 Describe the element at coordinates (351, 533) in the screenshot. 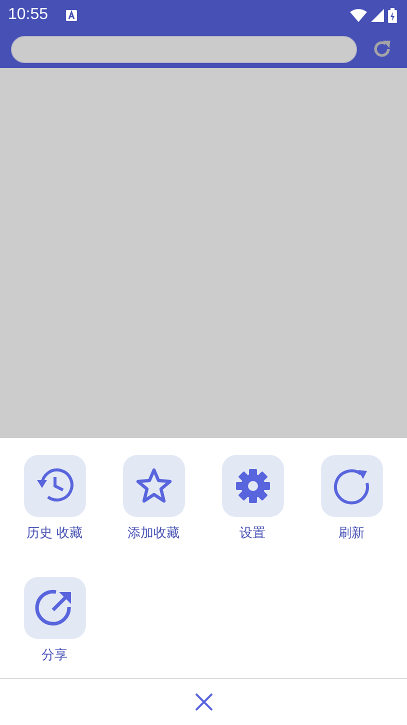

I see `menu-label: 刷新` at that location.